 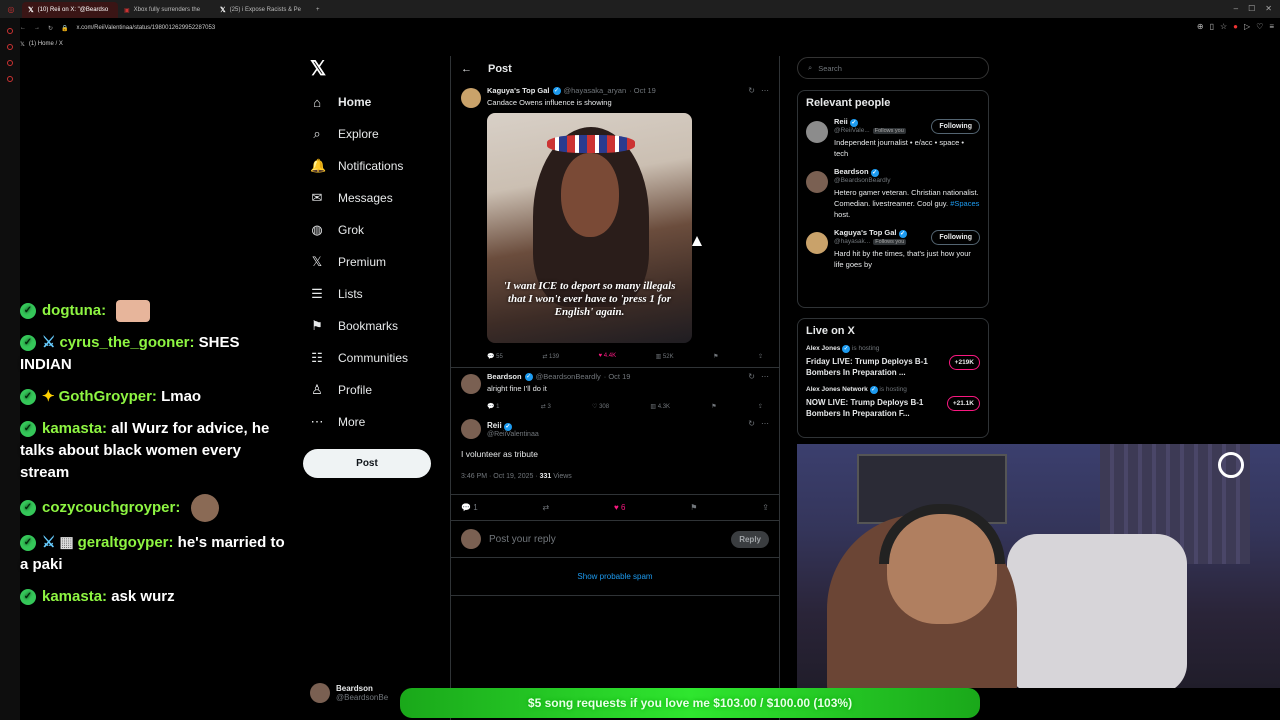 What do you see at coordinates (619, 507) in the screenshot?
I see `like-button: ♥ 6` at bounding box center [619, 507].